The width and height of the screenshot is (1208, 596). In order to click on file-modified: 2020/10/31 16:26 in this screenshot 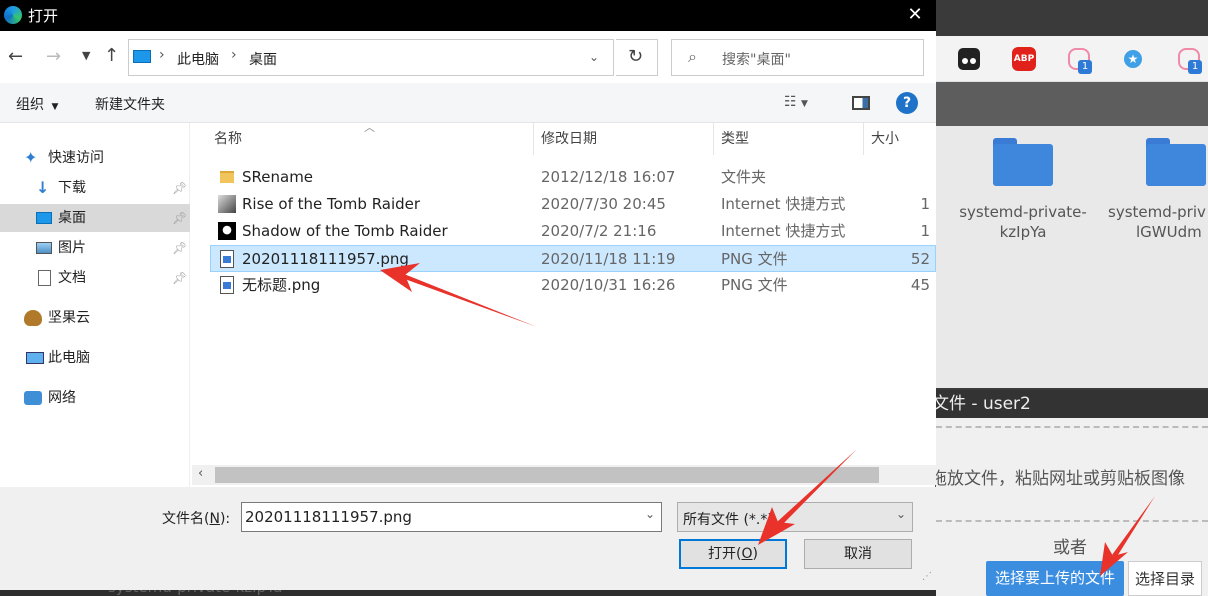, I will do `click(608, 285)`.